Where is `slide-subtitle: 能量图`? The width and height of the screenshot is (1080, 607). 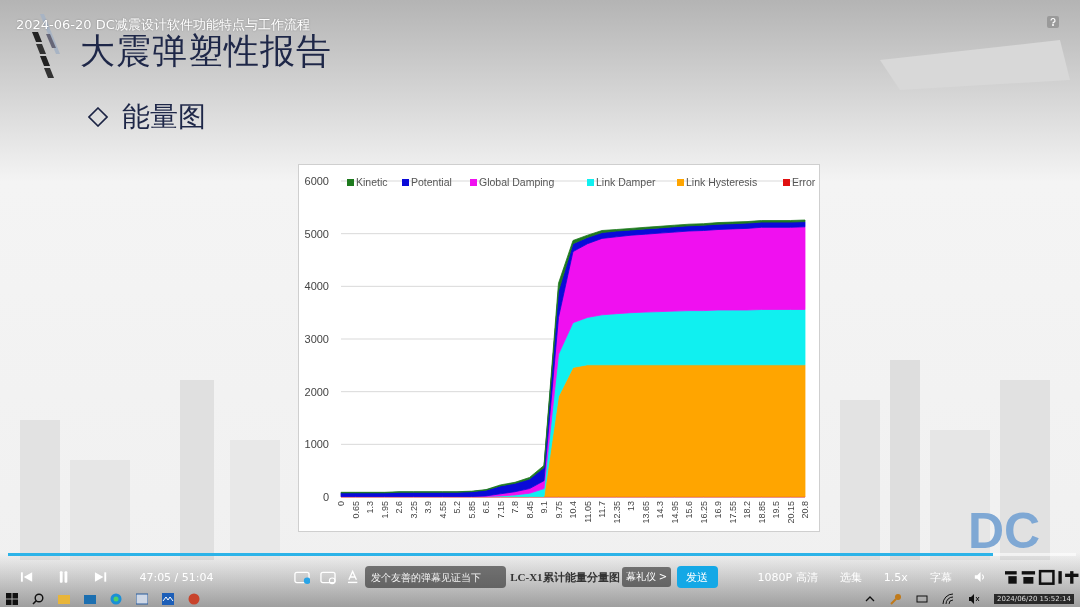
slide-subtitle: 能量图 is located at coordinates (164, 117).